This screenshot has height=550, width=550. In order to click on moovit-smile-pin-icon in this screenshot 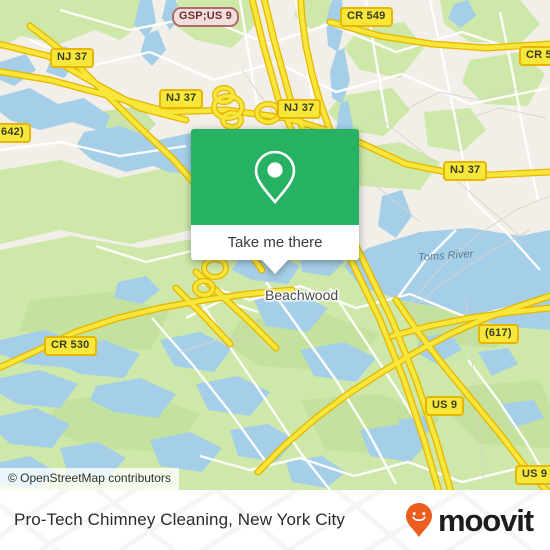, I will do `click(418, 520)`.